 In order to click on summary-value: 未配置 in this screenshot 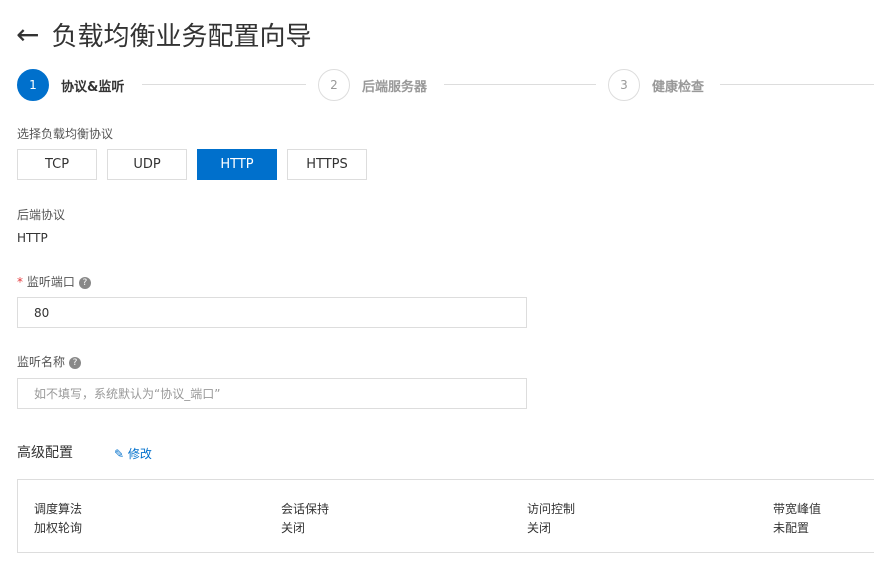, I will do `click(791, 528)`.